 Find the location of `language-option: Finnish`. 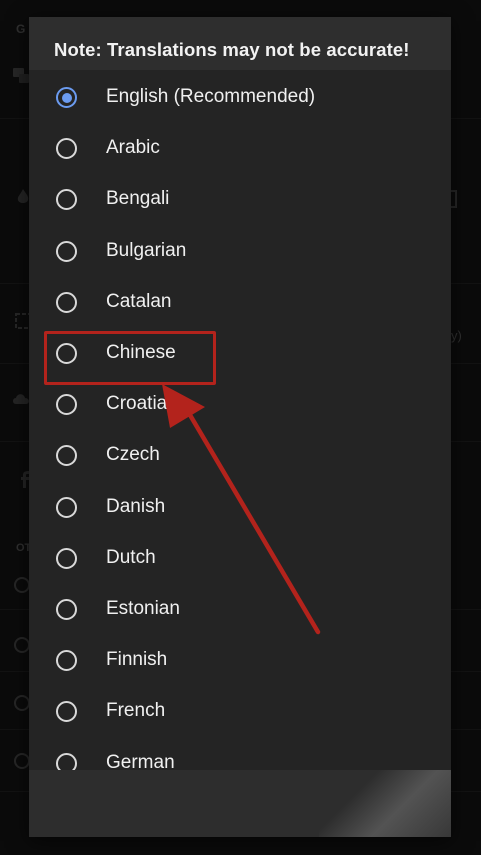

language-option: Finnish is located at coordinates (240, 660).